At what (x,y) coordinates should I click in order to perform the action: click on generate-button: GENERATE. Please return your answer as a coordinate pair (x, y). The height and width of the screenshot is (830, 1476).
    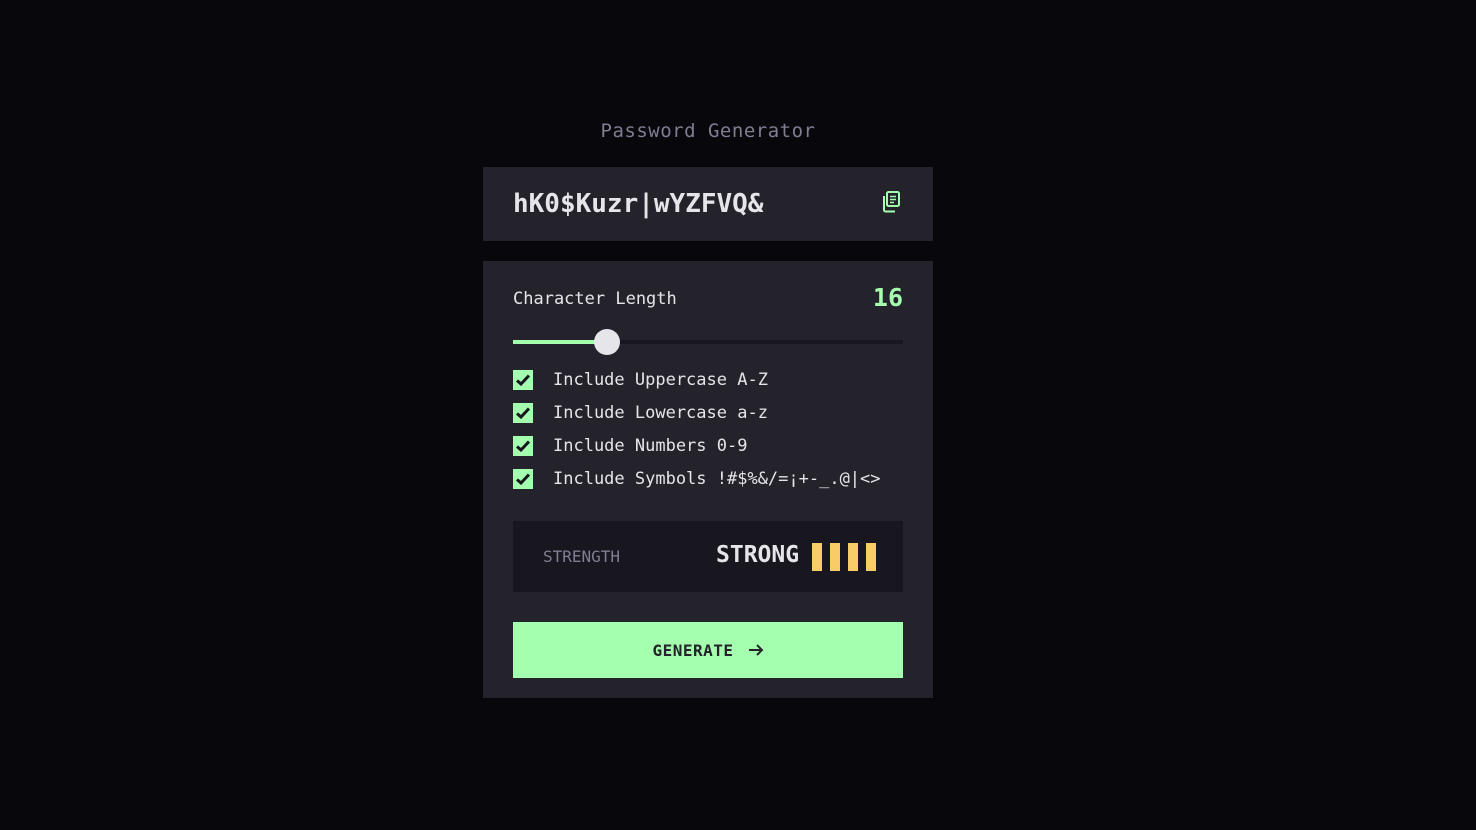
    Looking at the image, I should click on (708, 650).